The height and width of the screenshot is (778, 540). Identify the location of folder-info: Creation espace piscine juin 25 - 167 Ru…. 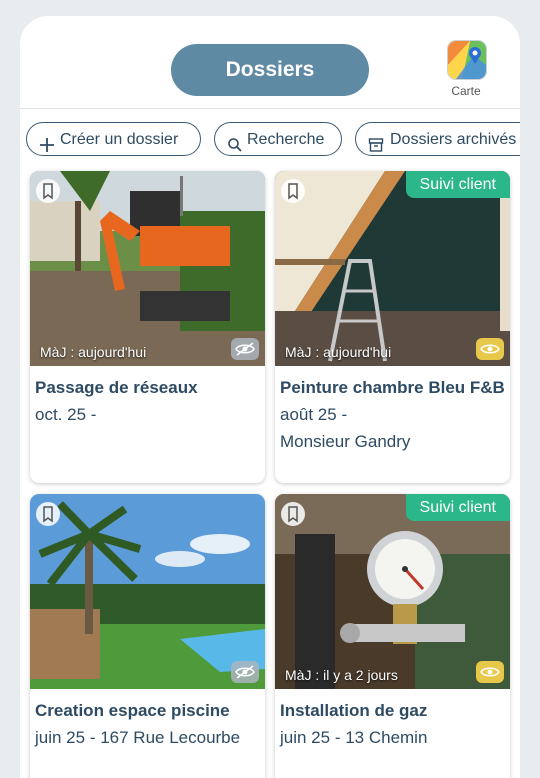
(147, 720).